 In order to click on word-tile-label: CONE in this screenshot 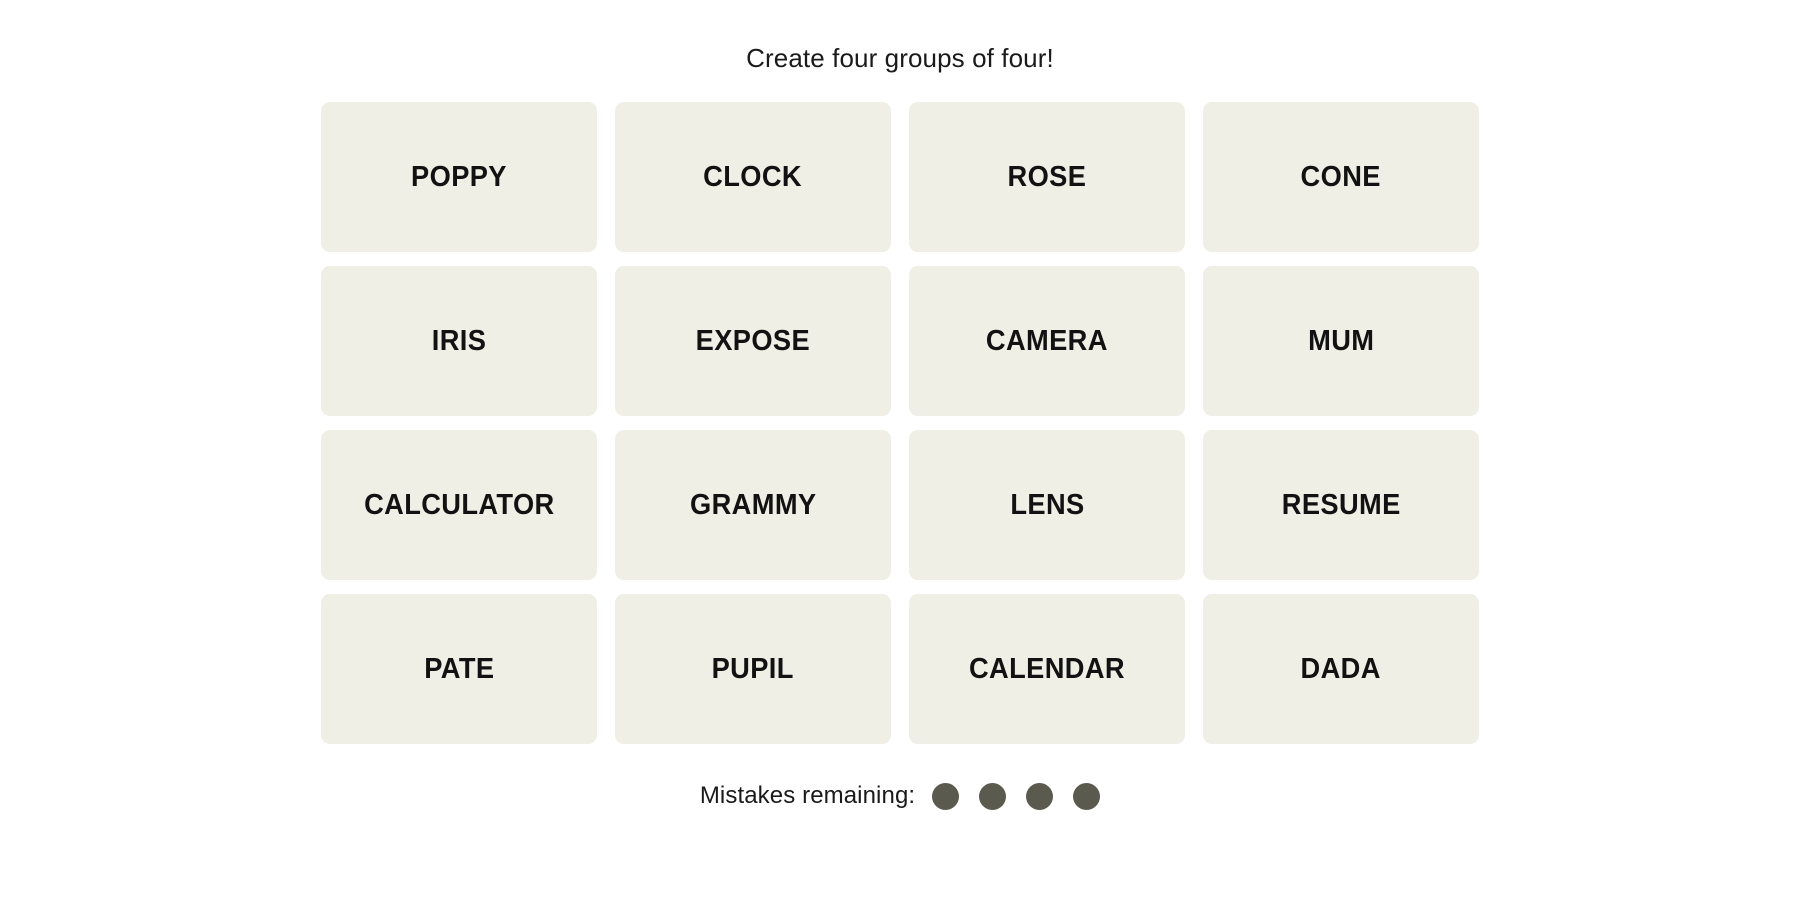, I will do `click(1341, 176)`.